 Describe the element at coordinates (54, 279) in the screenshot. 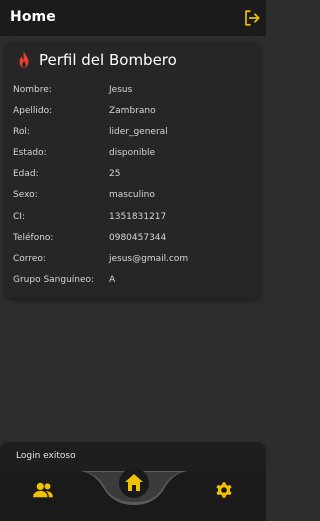

I see `field-label: Grupo Sanguíneo:` at that location.